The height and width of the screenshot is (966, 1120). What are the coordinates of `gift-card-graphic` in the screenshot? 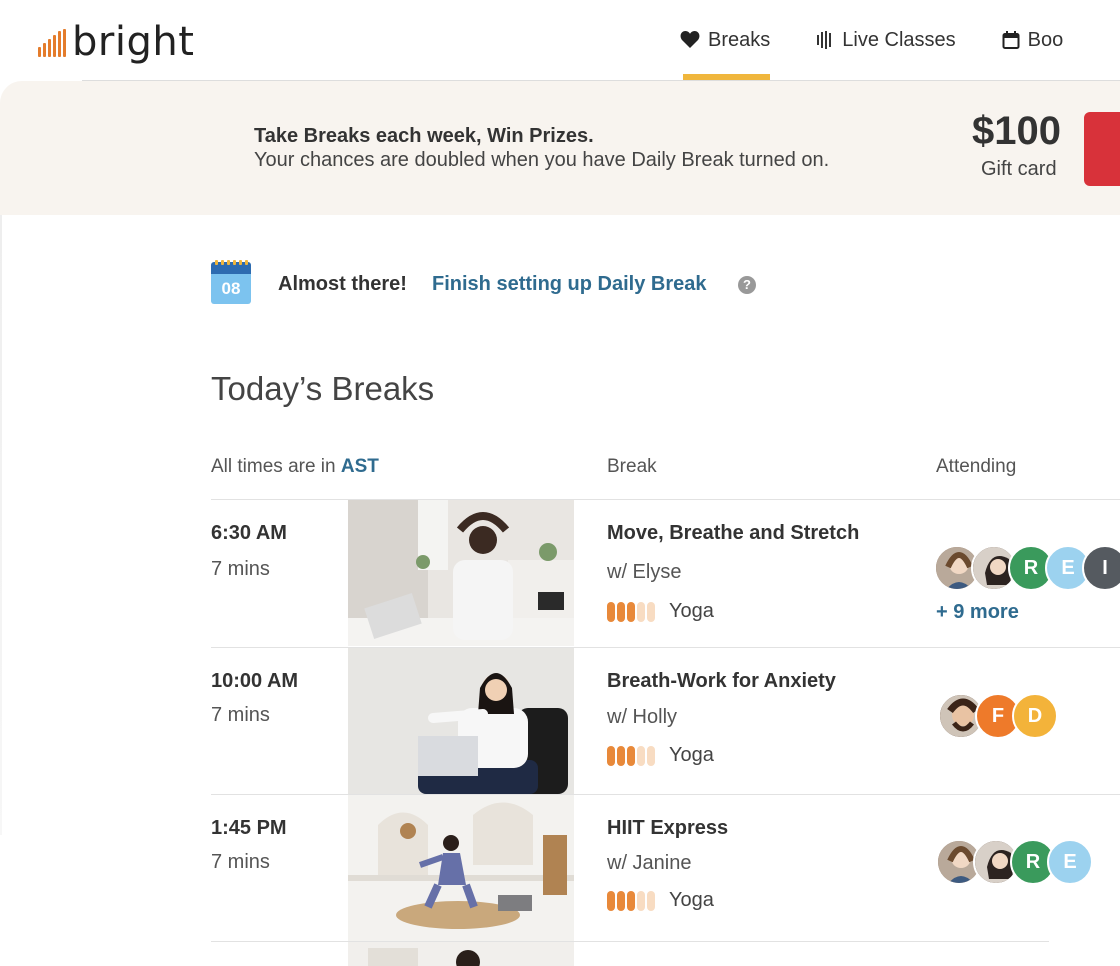 It's located at (1102, 149).